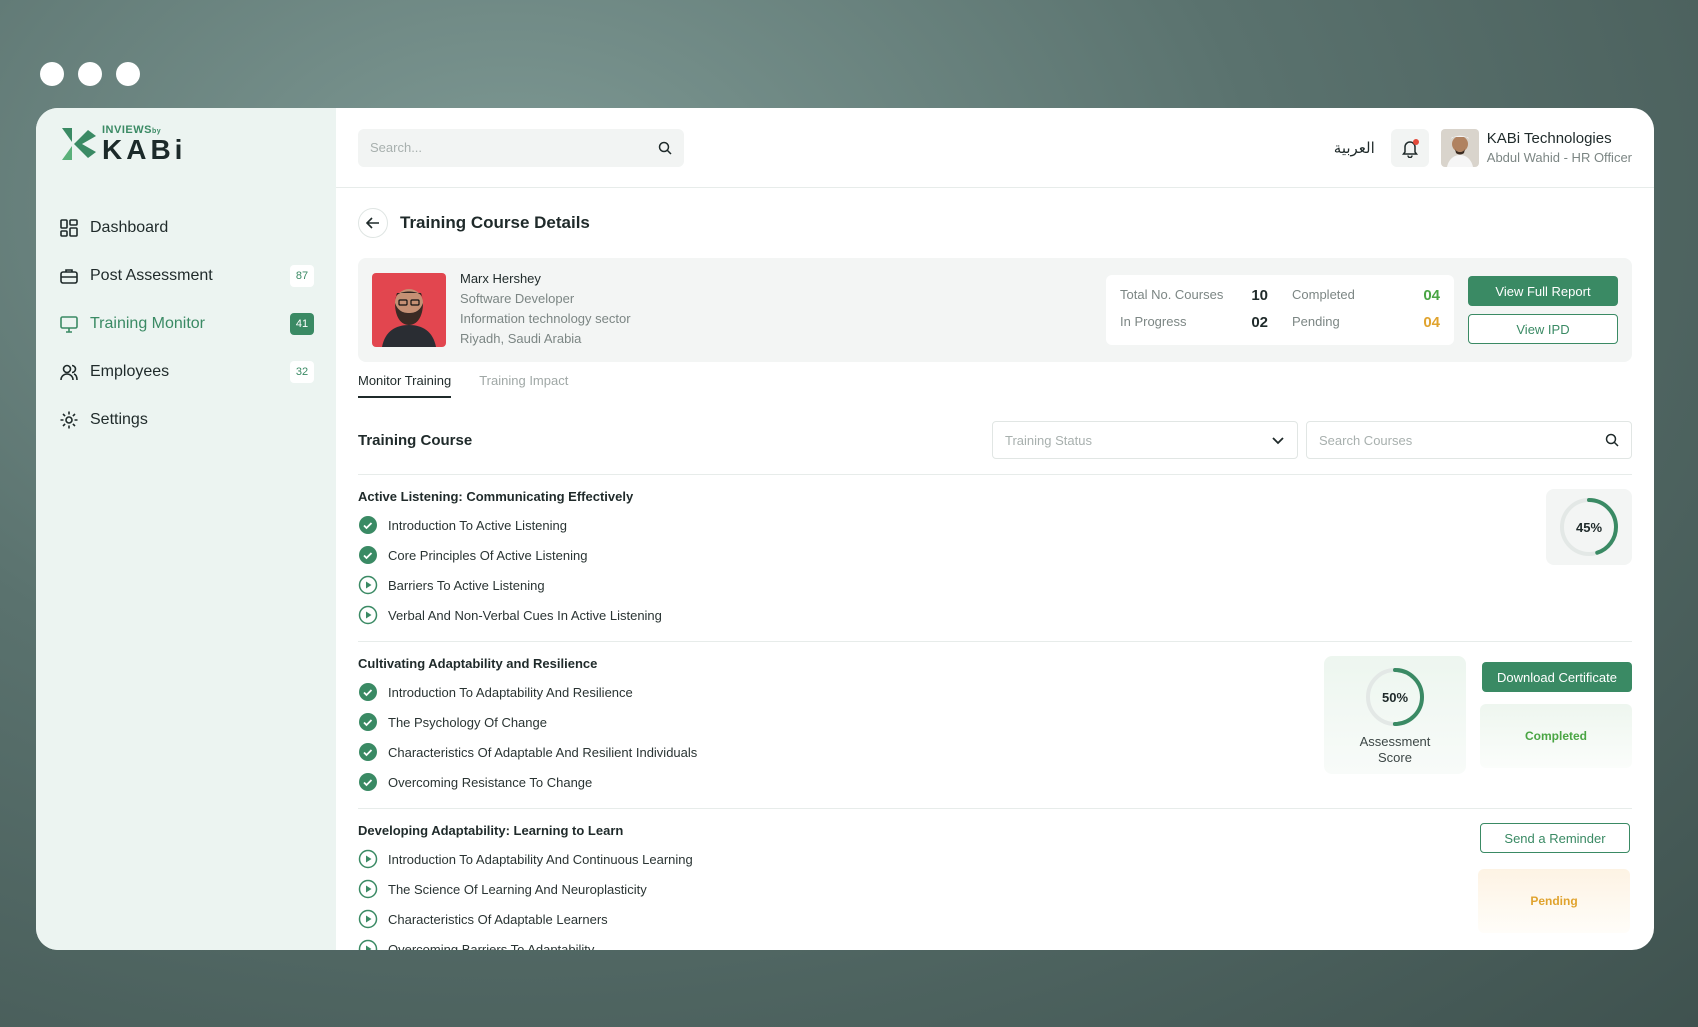 The width and height of the screenshot is (1698, 1027). I want to click on lesson-label: Barriers To Active Listening, so click(466, 585).